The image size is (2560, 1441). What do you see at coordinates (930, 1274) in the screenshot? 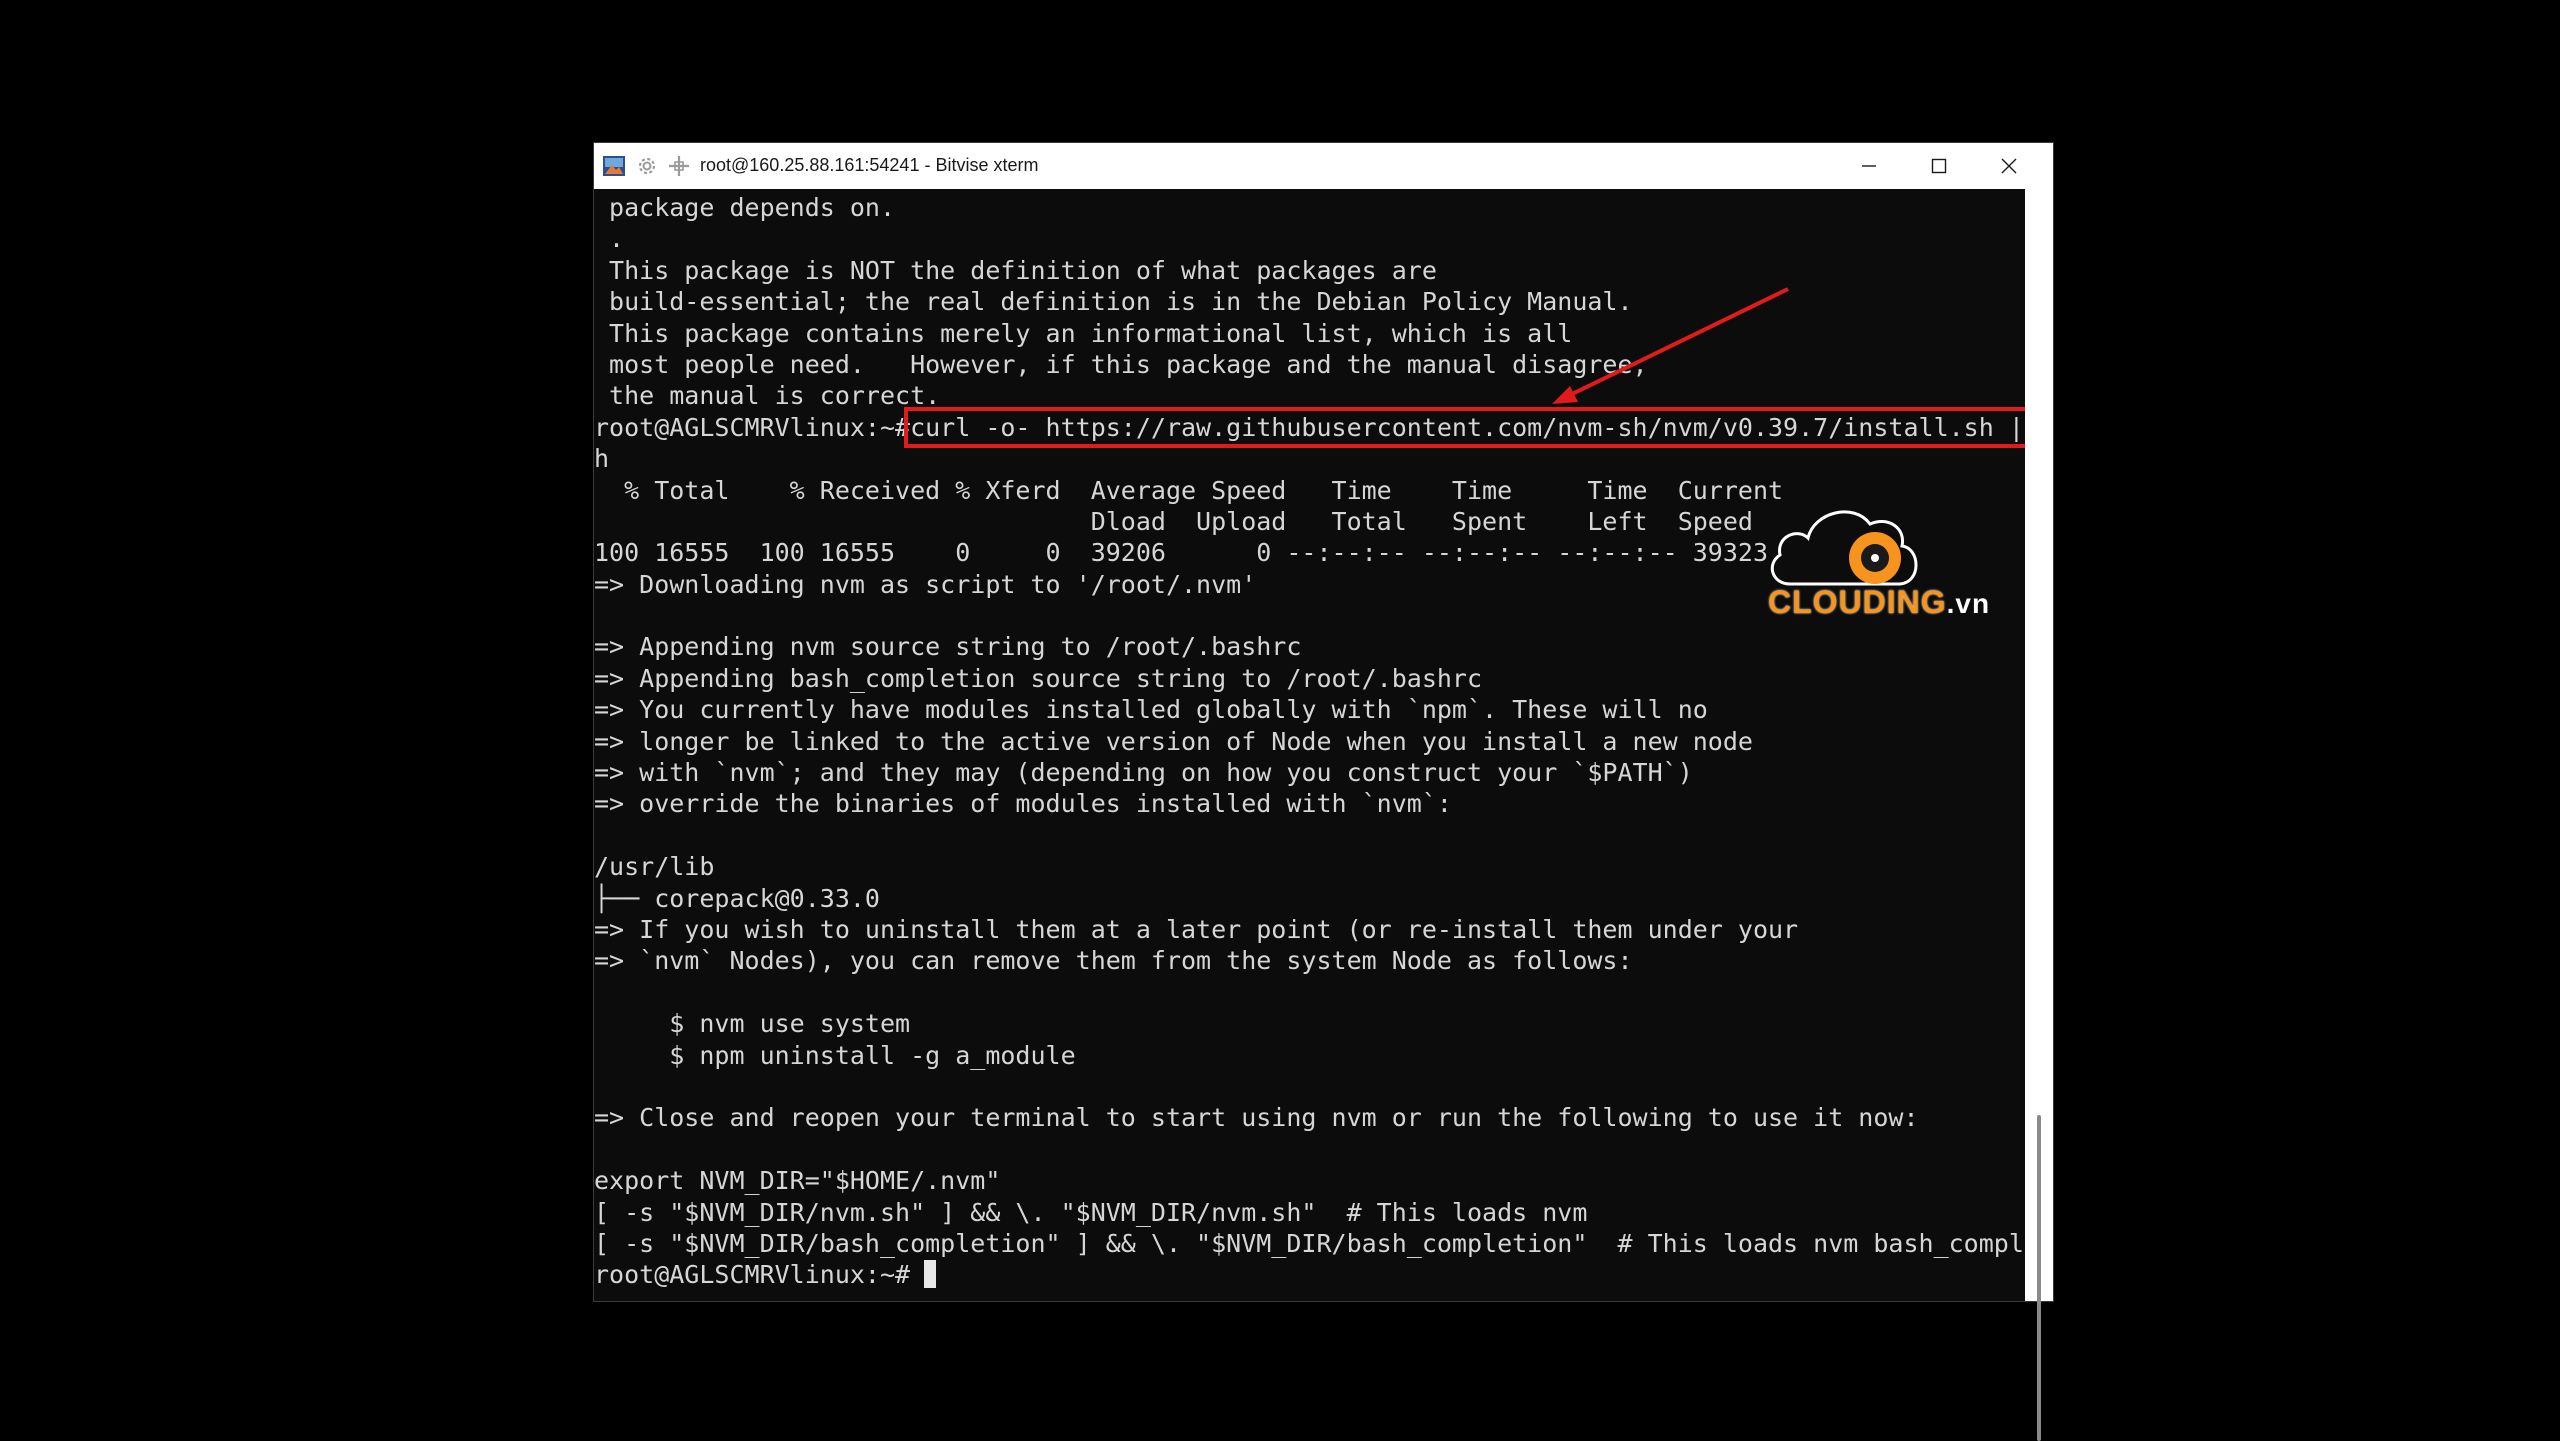
I see `text-cursor` at bounding box center [930, 1274].